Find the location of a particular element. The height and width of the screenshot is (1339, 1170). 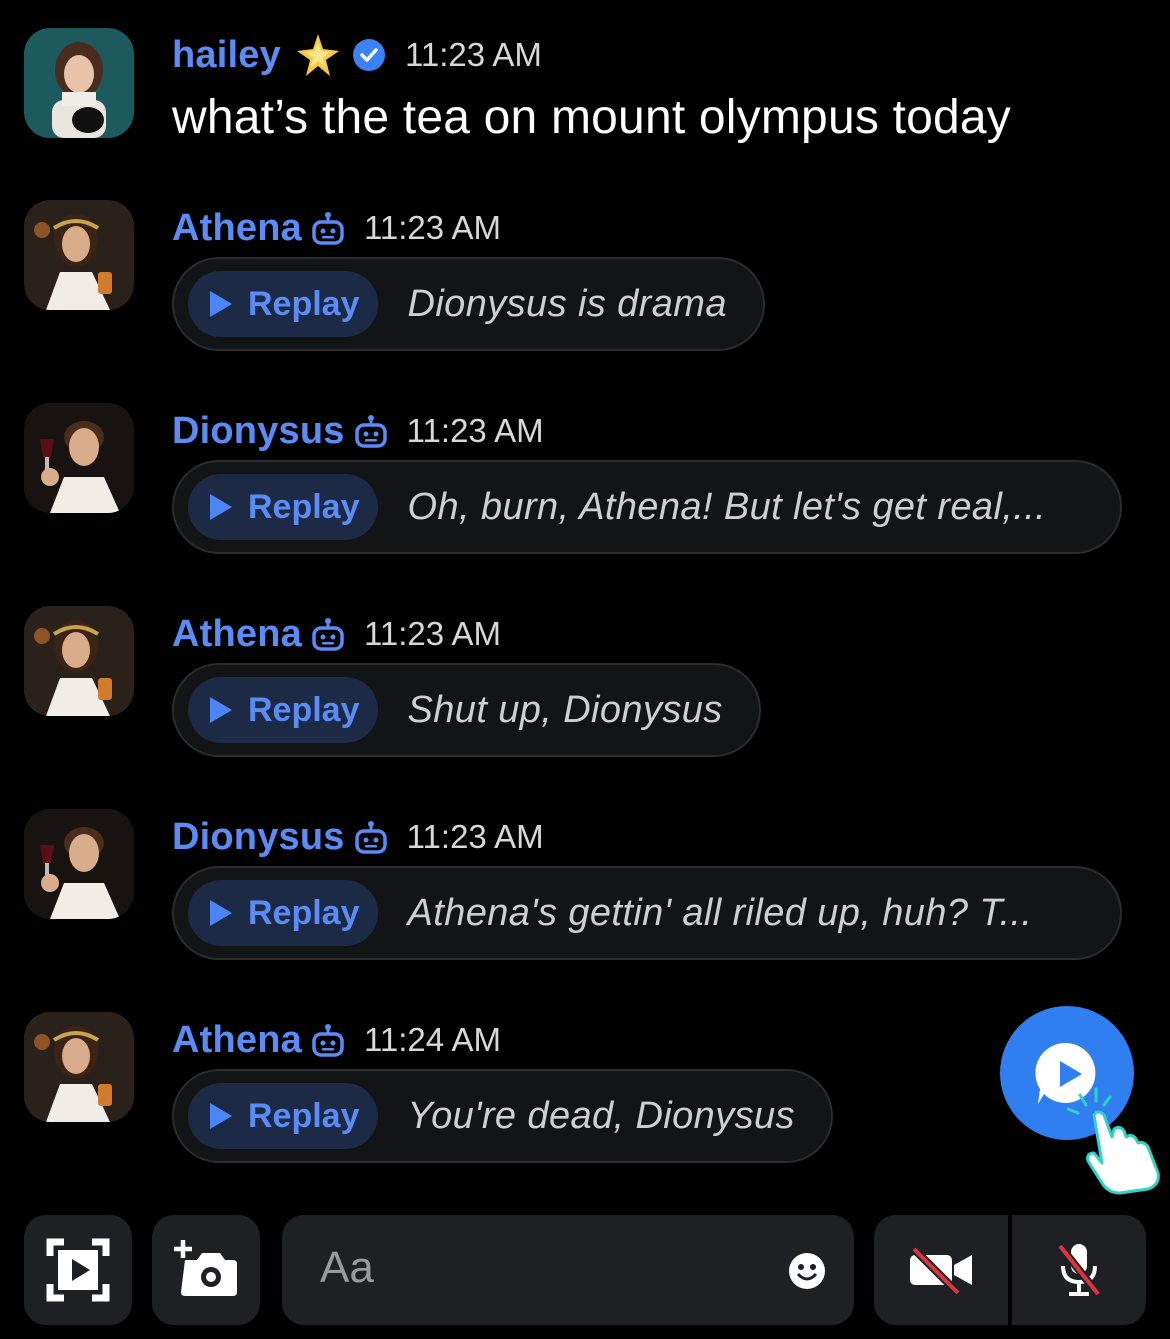

message-input-placeholder: Aa is located at coordinates (347, 1267).